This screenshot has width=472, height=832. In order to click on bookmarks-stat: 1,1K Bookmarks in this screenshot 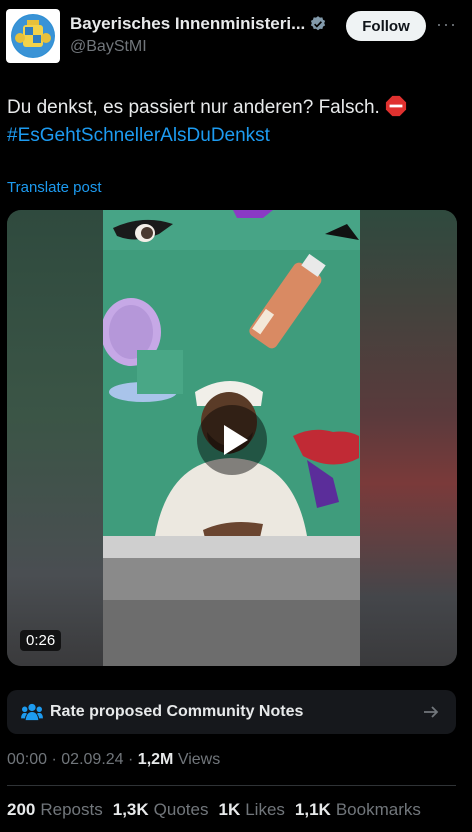, I will do `click(358, 810)`.